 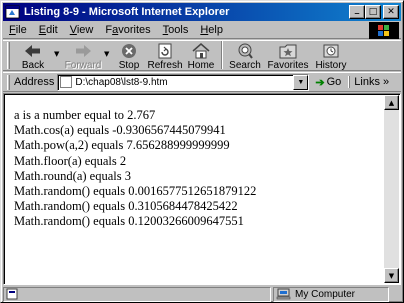 What do you see at coordinates (72, 175) in the screenshot?
I see `output-line: Math.round(a) equals 3` at bounding box center [72, 175].